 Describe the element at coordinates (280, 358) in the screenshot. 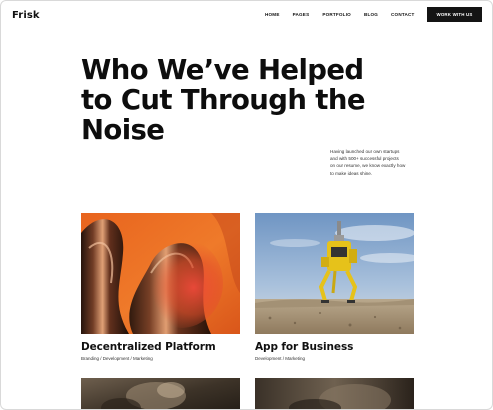

I see `card-tags: Development / Marketing` at that location.